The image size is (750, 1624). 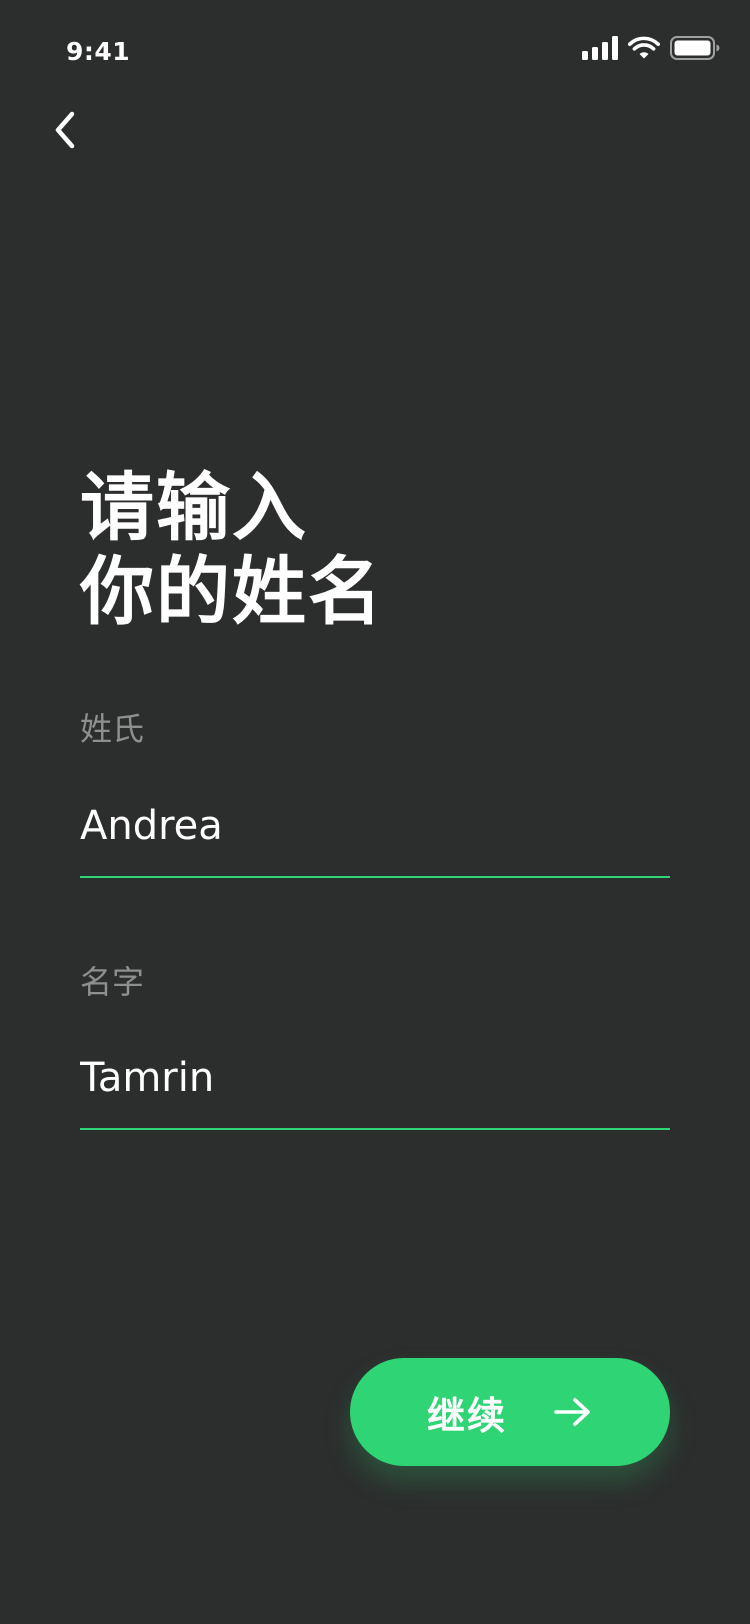 What do you see at coordinates (232, 592) in the screenshot?
I see `page-title-line-2: 你的姓名` at bounding box center [232, 592].